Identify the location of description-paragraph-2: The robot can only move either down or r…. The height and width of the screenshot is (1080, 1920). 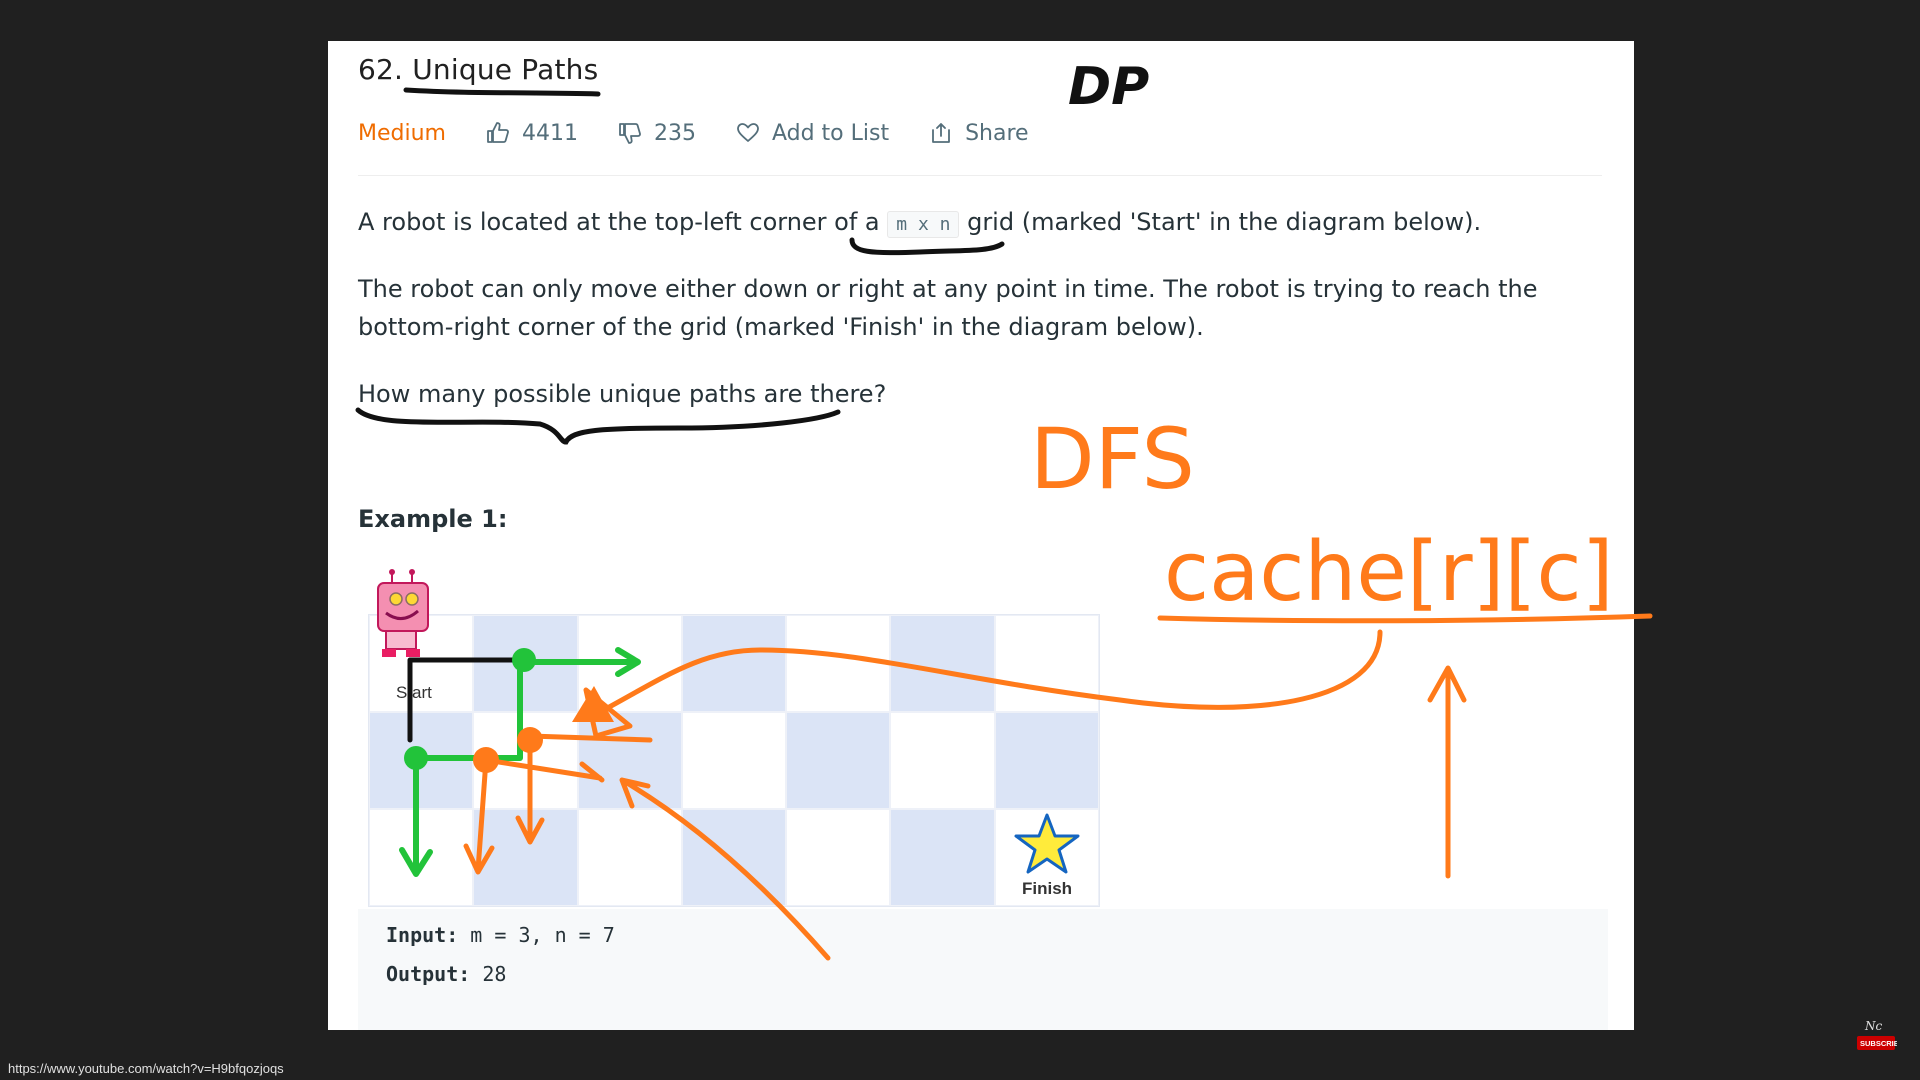
(948, 308).